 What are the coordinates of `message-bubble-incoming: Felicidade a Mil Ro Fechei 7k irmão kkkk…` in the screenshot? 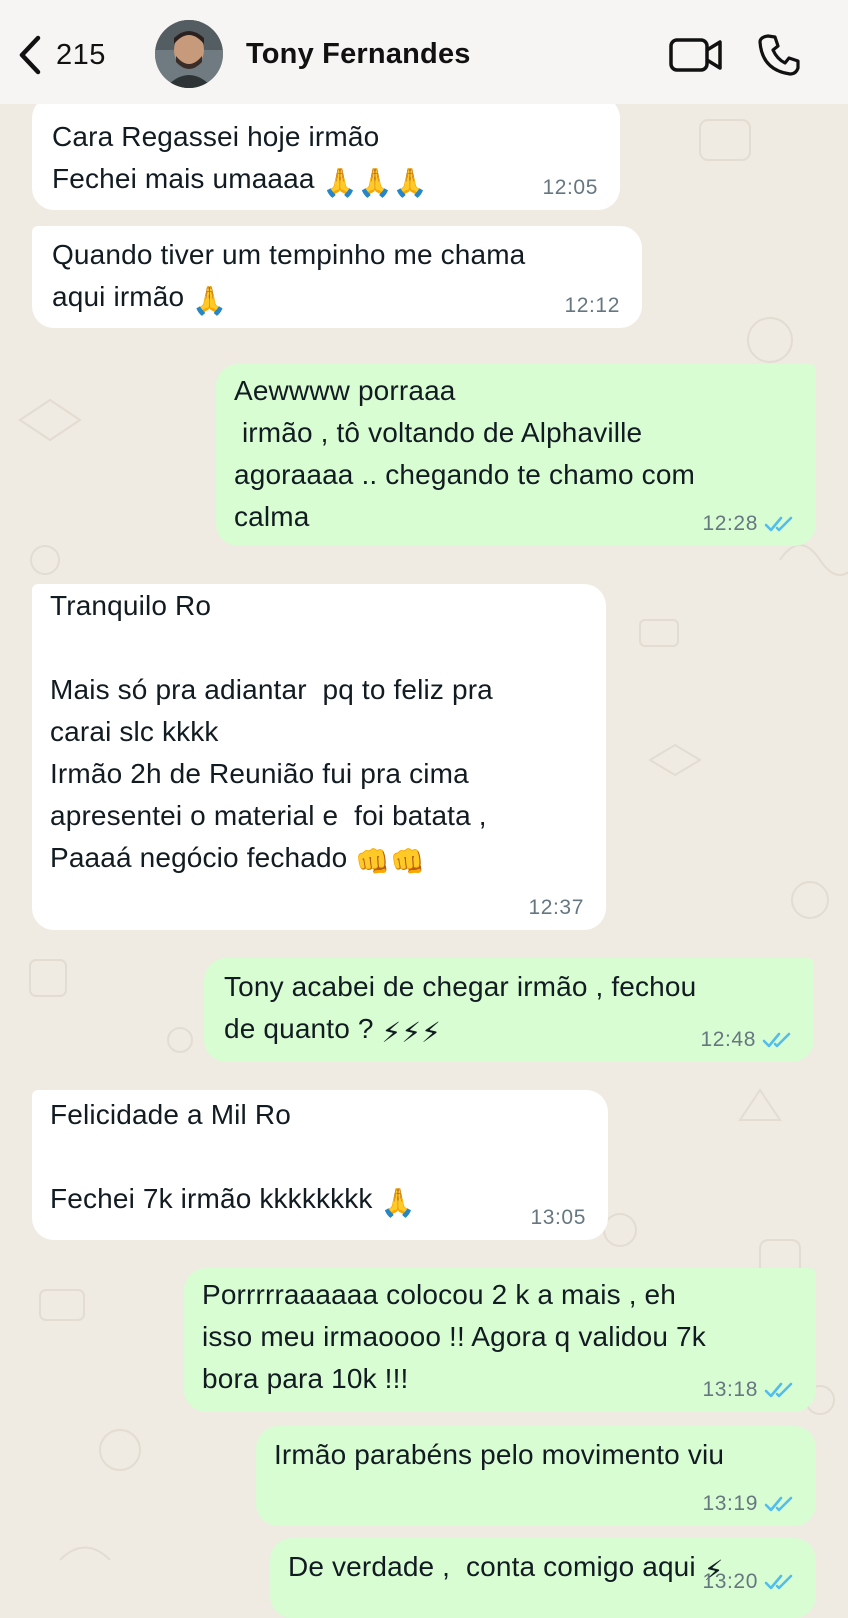 It's located at (320, 1165).